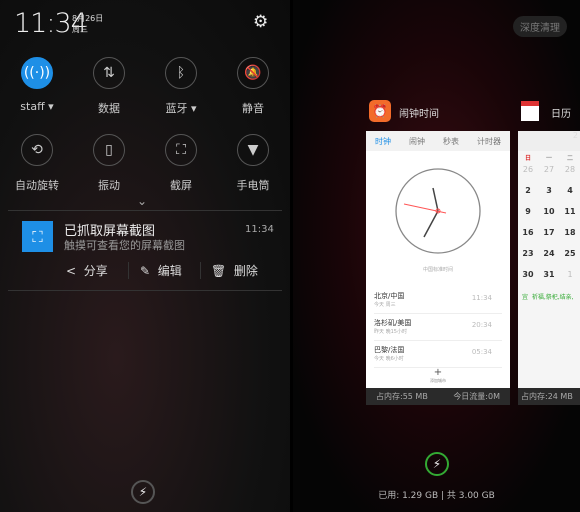 The height and width of the screenshot is (512, 580). I want to click on tile-label: 静音, so click(253, 108).